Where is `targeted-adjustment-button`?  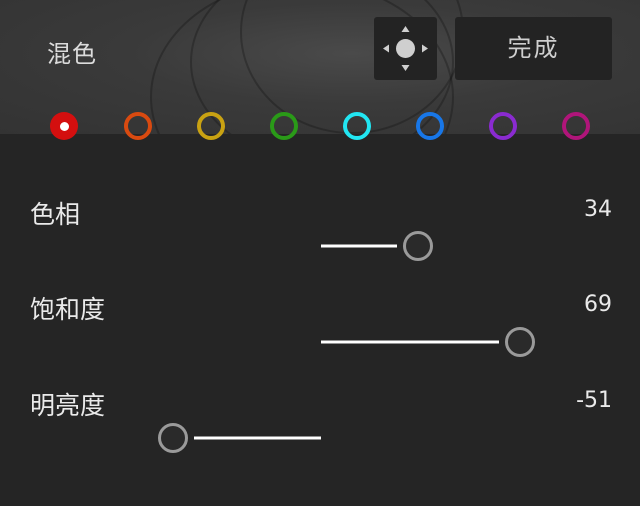 targeted-adjustment-button is located at coordinates (405, 48).